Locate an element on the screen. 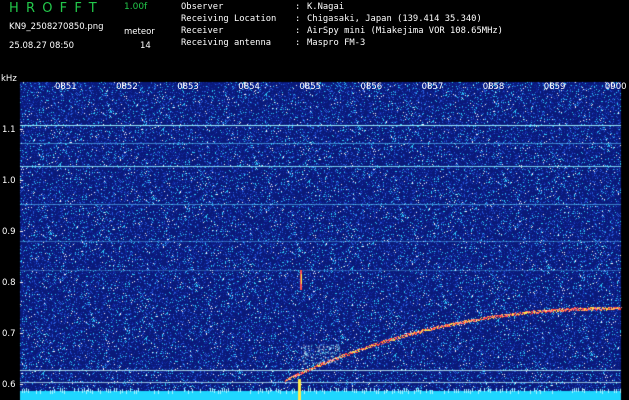 The width and height of the screenshot is (629, 400). freq-tick-label: 0.6 is located at coordinates (9, 385).